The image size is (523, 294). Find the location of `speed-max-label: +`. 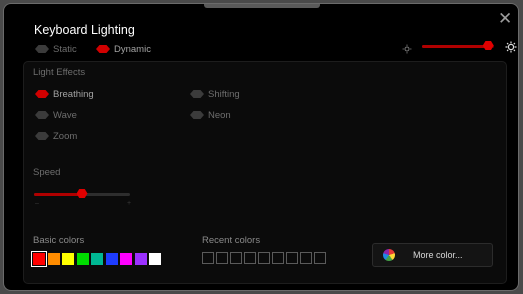

speed-max-label: + is located at coordinates (129, 203).